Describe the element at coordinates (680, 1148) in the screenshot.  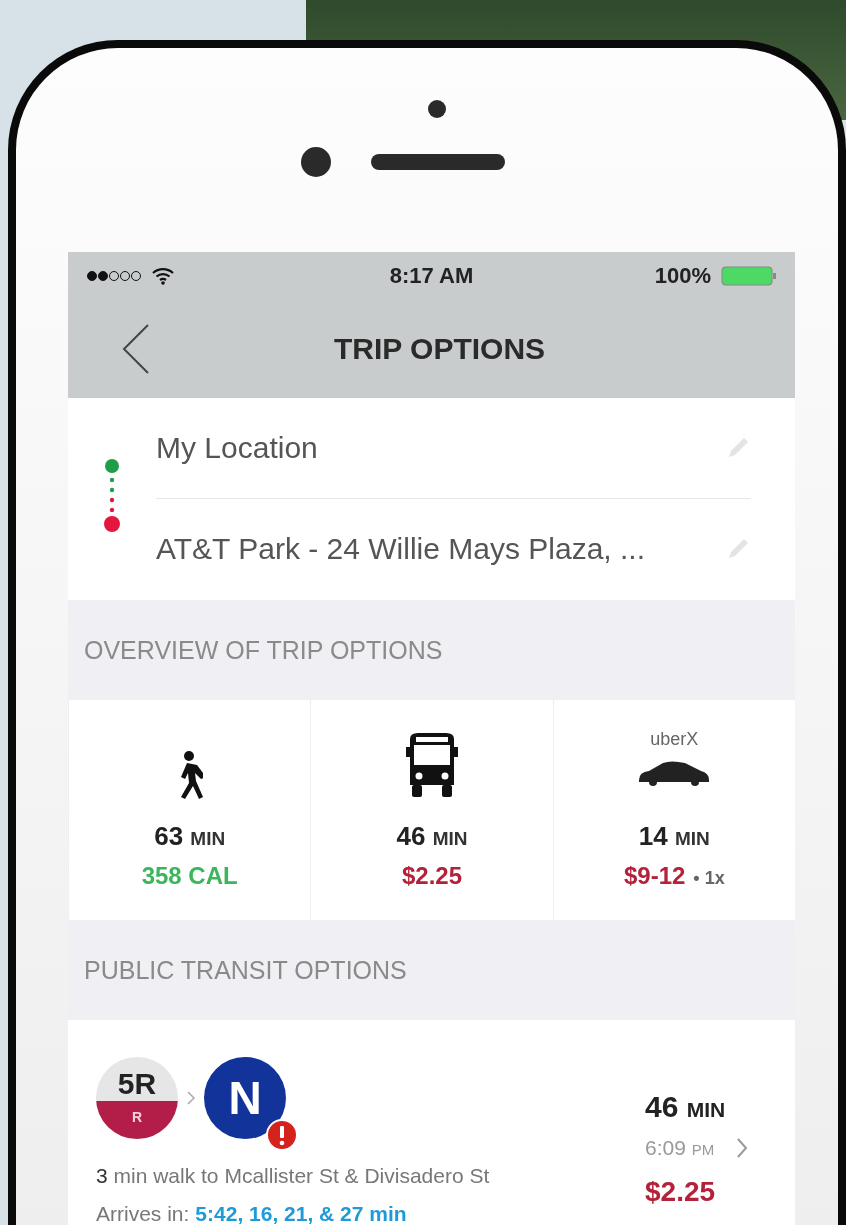
I see `departure-time: 6:09 PM` at that location.